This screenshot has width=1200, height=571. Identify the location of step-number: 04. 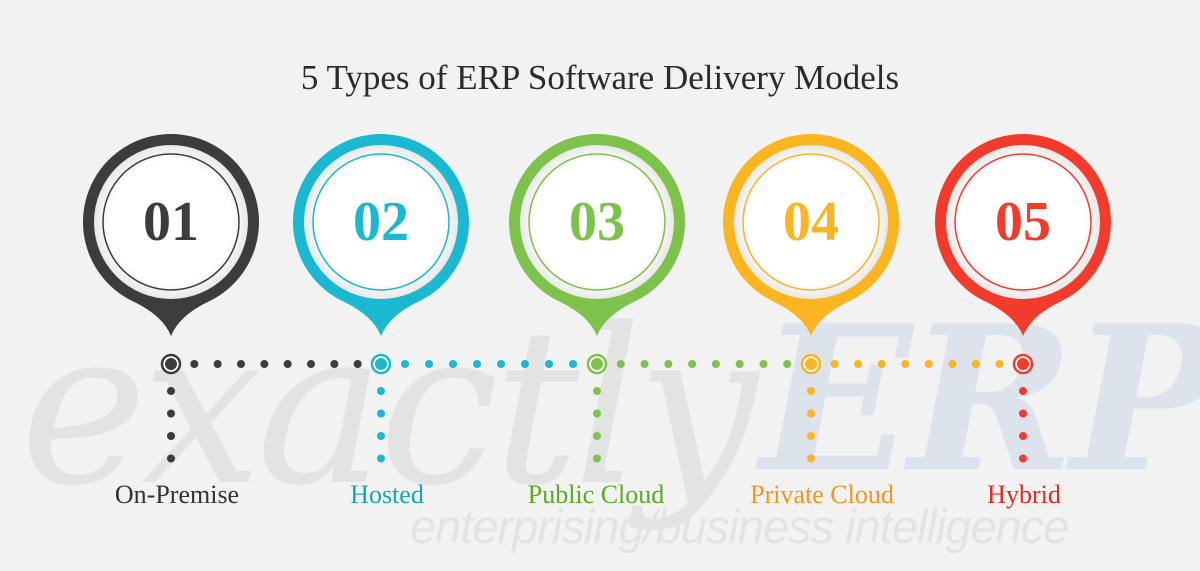
(811, 222).